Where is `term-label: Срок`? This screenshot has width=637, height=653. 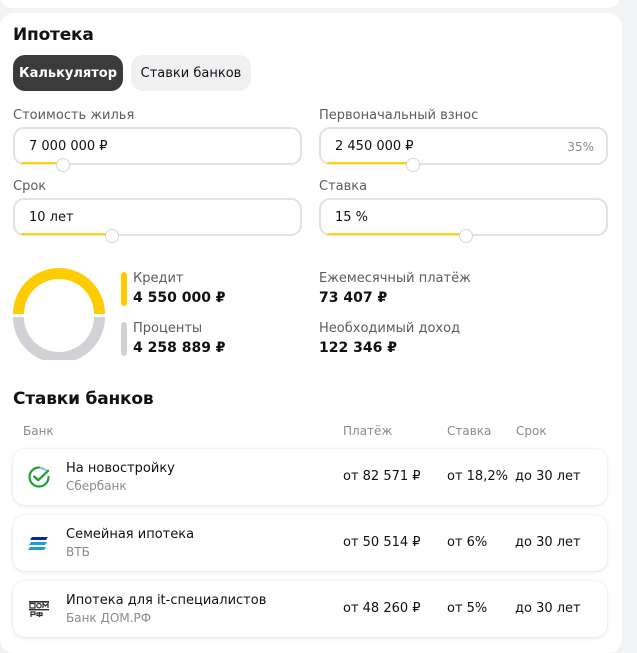 term-label: Срок is located at coordinates (30, 186).